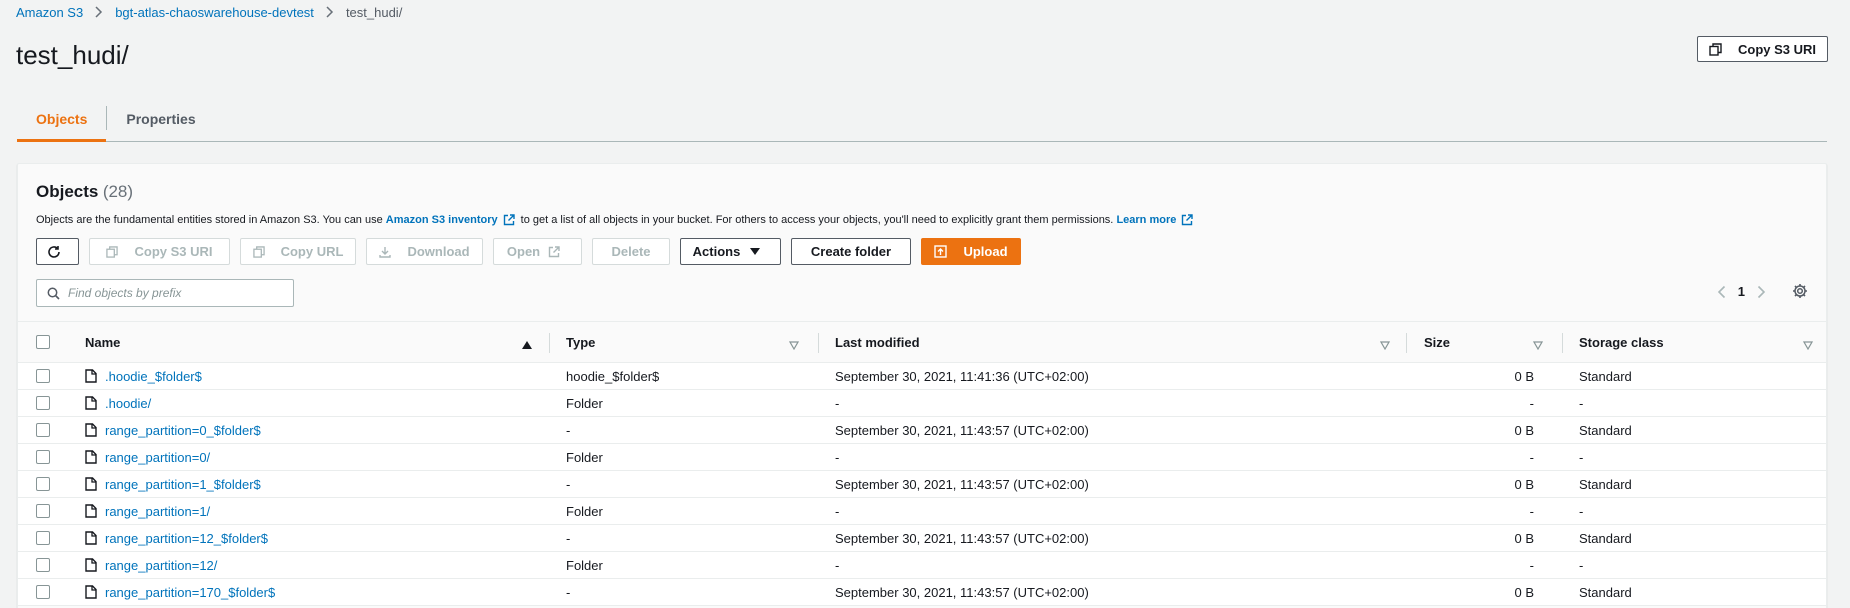  I want to click on tab-objects: Objects, so click(62, 119).